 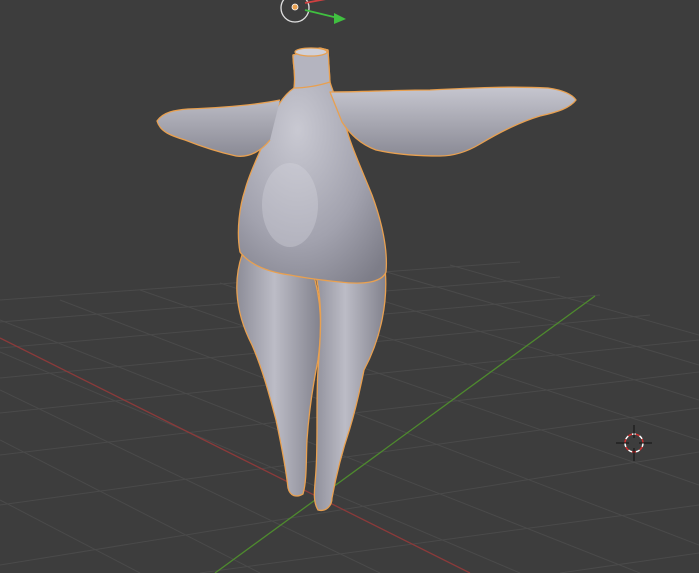 What do you see at coordinates (295, 11) in the screenshot?
I see `gizmo-ring` at bounding box center [295, 11].